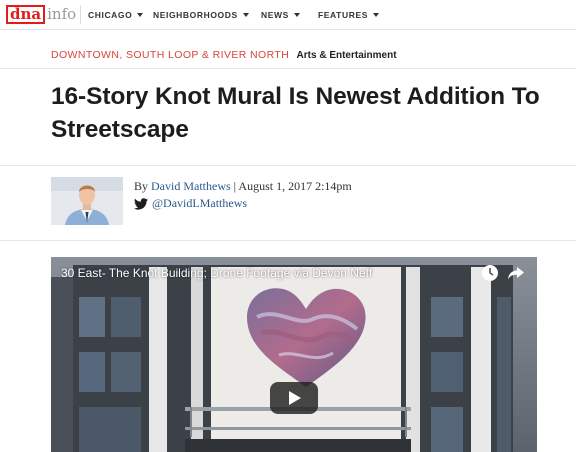 This screenshot has width=576, height=452. I want to click on author-link: David Matthews, so click(191, 186).